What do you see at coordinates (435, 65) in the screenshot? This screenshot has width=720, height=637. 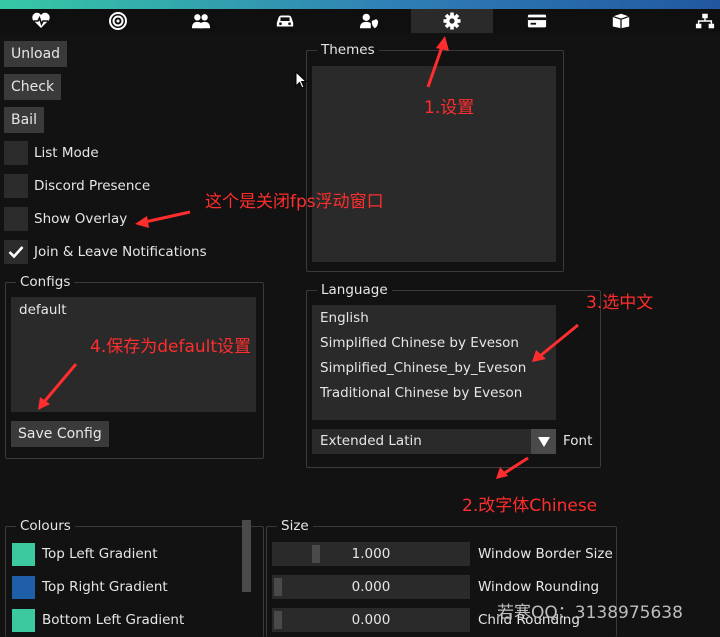 I see `arrow-settings` at bounding box center [435, 65].